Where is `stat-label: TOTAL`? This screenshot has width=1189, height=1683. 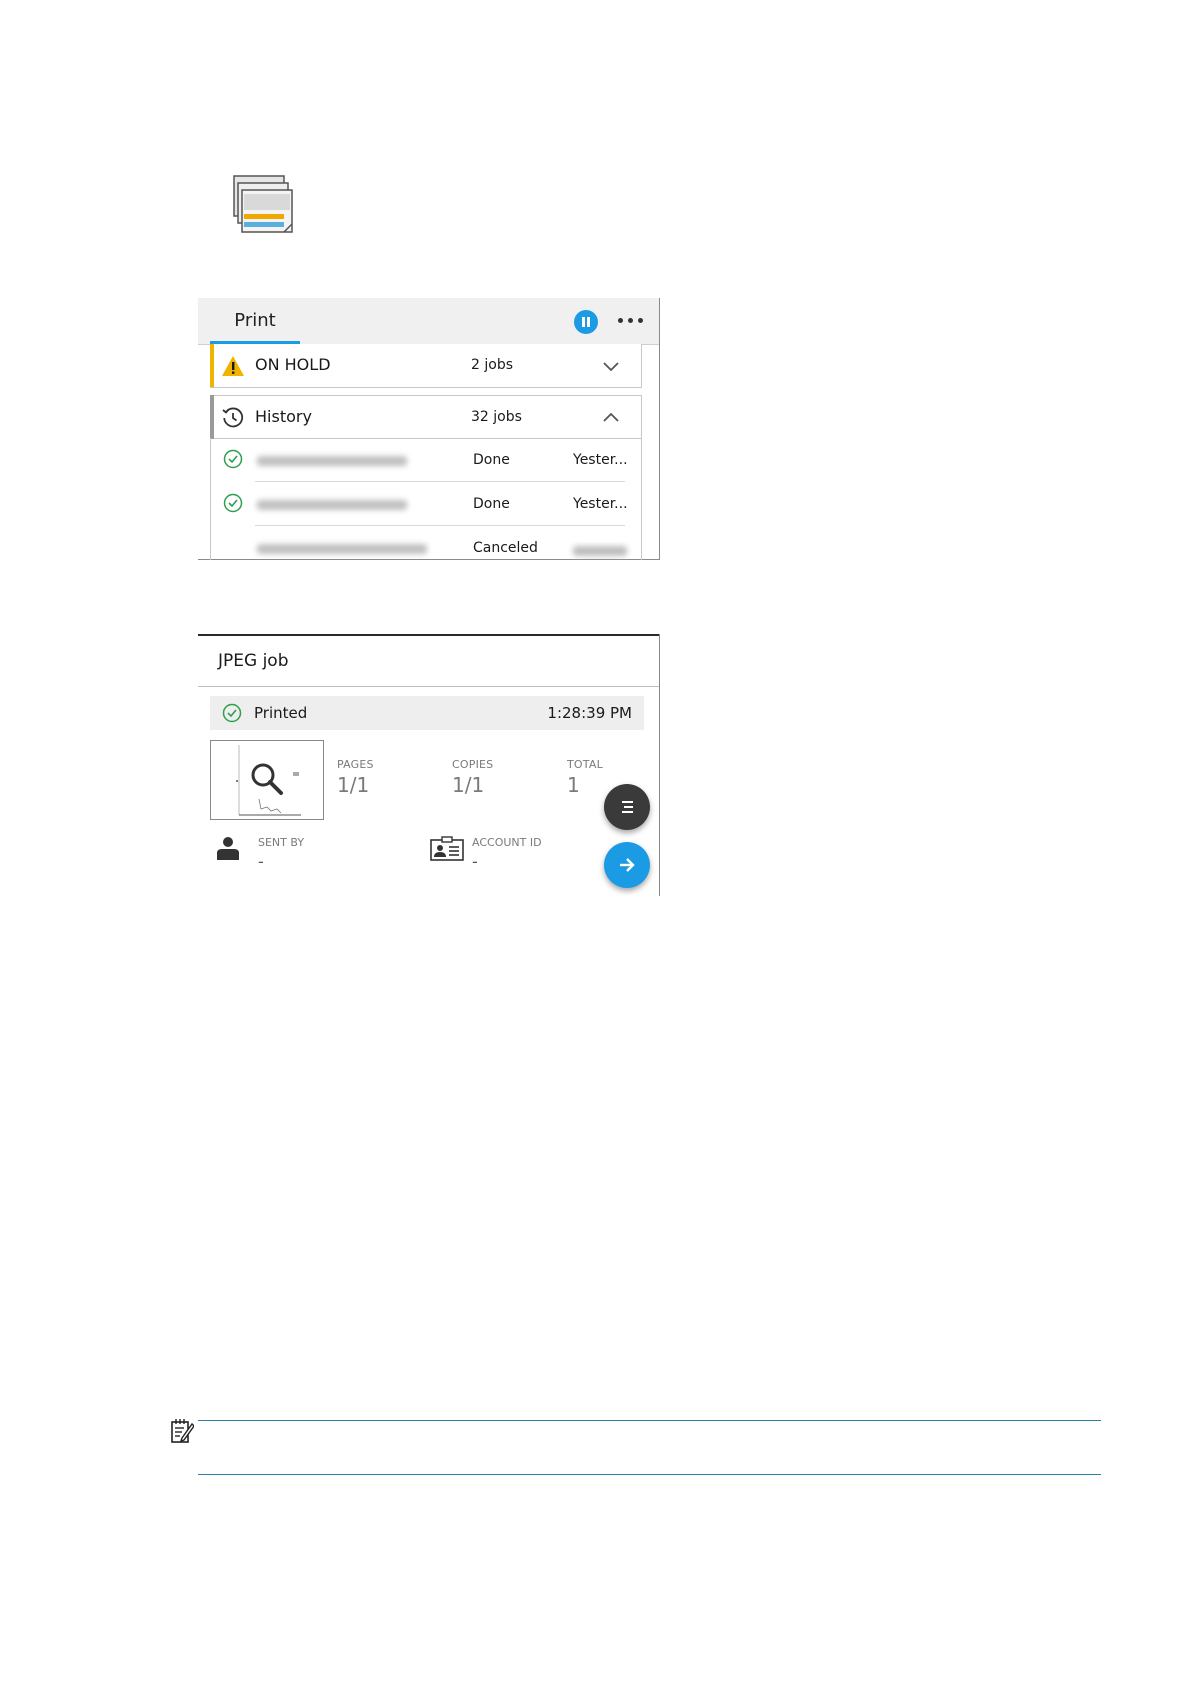
stat-label: TOTAL is located at coordinates (585, 764).